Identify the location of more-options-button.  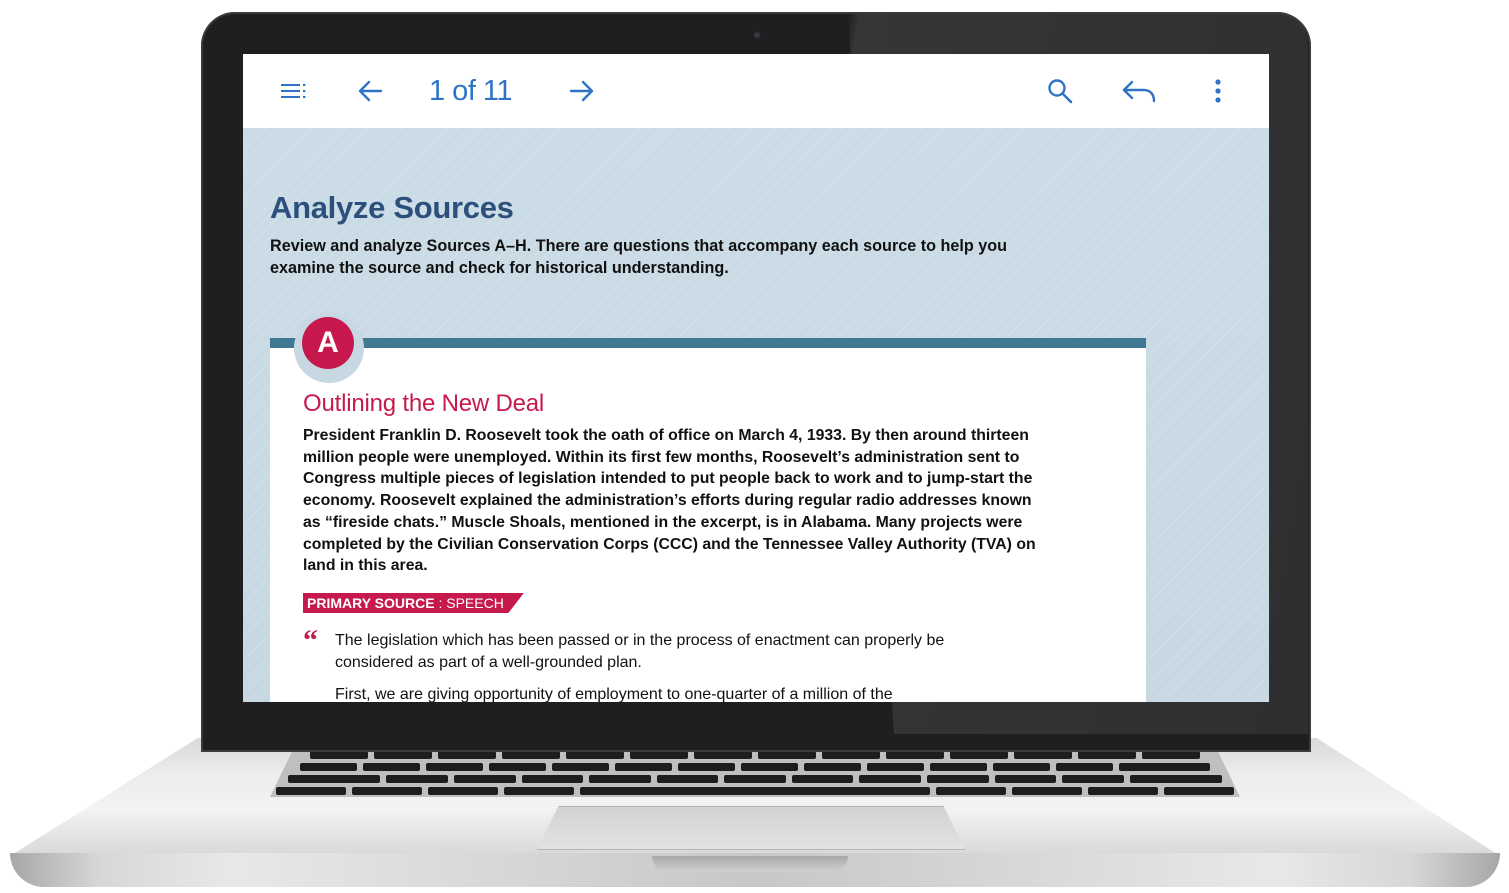
(1218, 91).